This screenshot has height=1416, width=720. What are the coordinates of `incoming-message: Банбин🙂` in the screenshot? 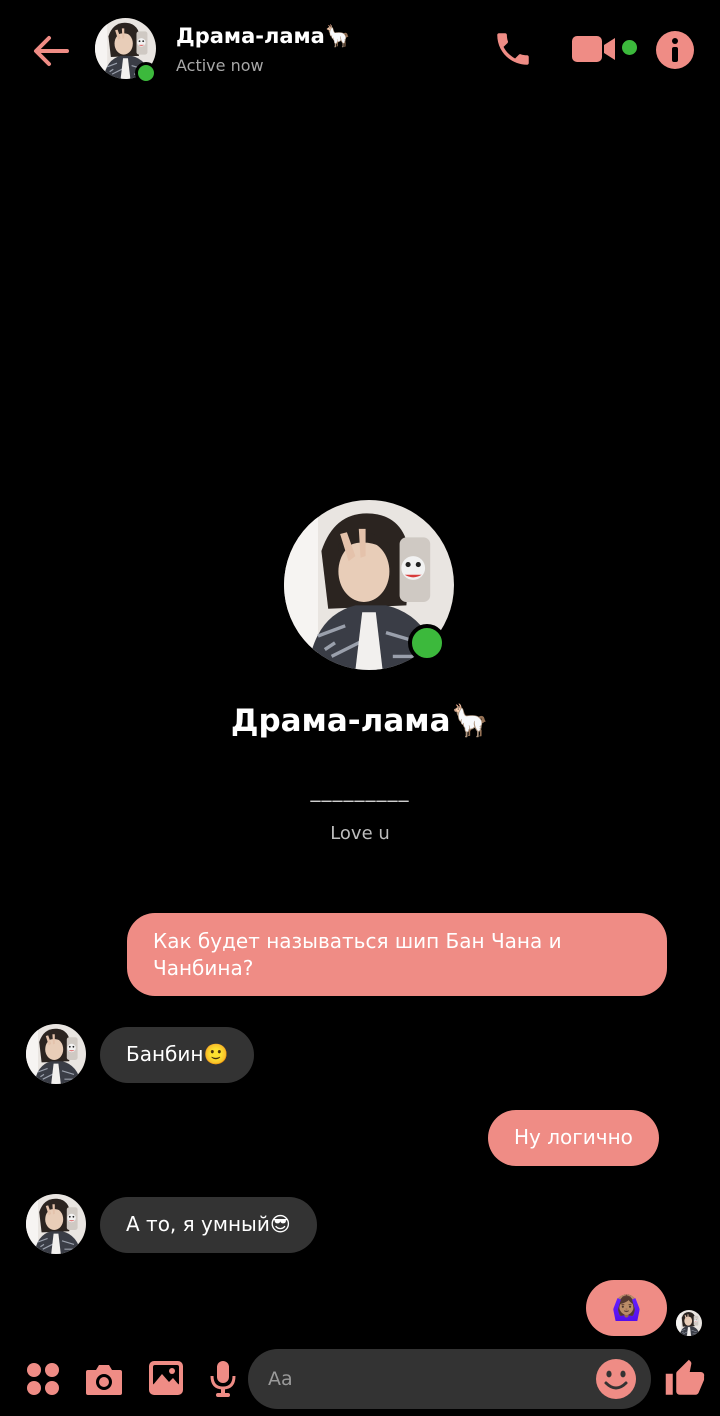 It's located at (177, 1055).